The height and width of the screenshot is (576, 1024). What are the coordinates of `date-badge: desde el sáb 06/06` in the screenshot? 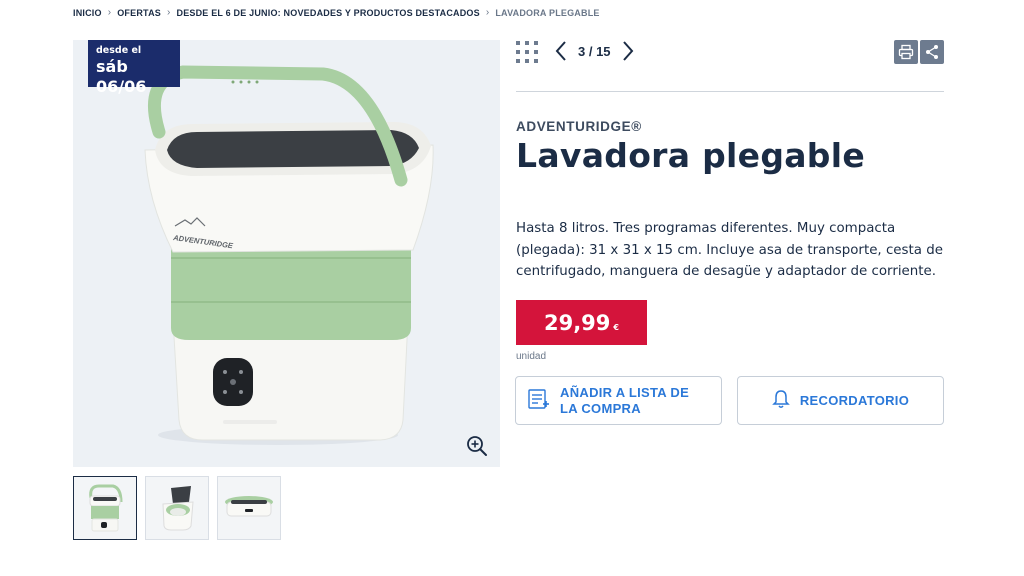 It's located at (134, 68).